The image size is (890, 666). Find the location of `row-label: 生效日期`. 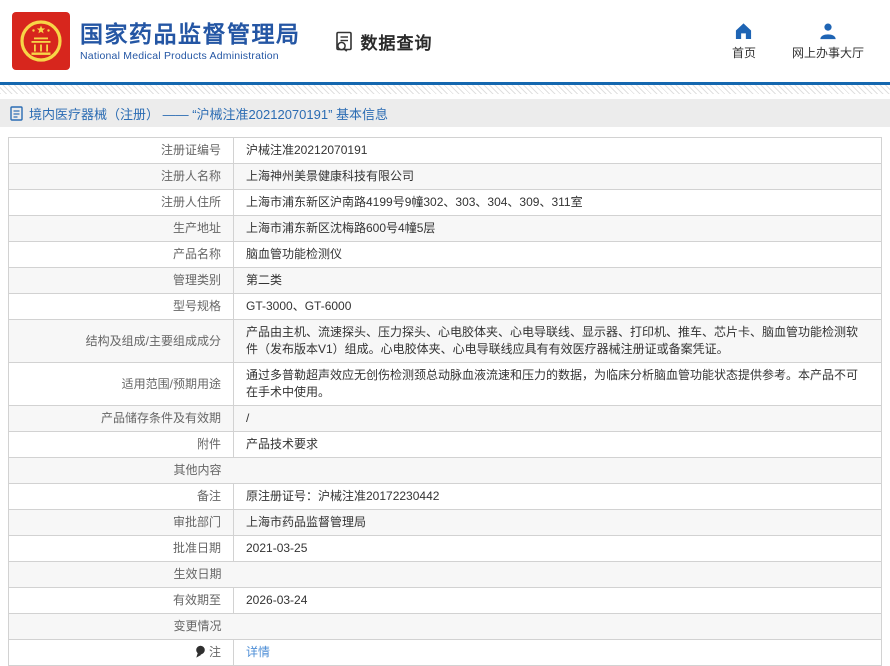

row-label: 生效日期 is located at coordinates (121, 574).